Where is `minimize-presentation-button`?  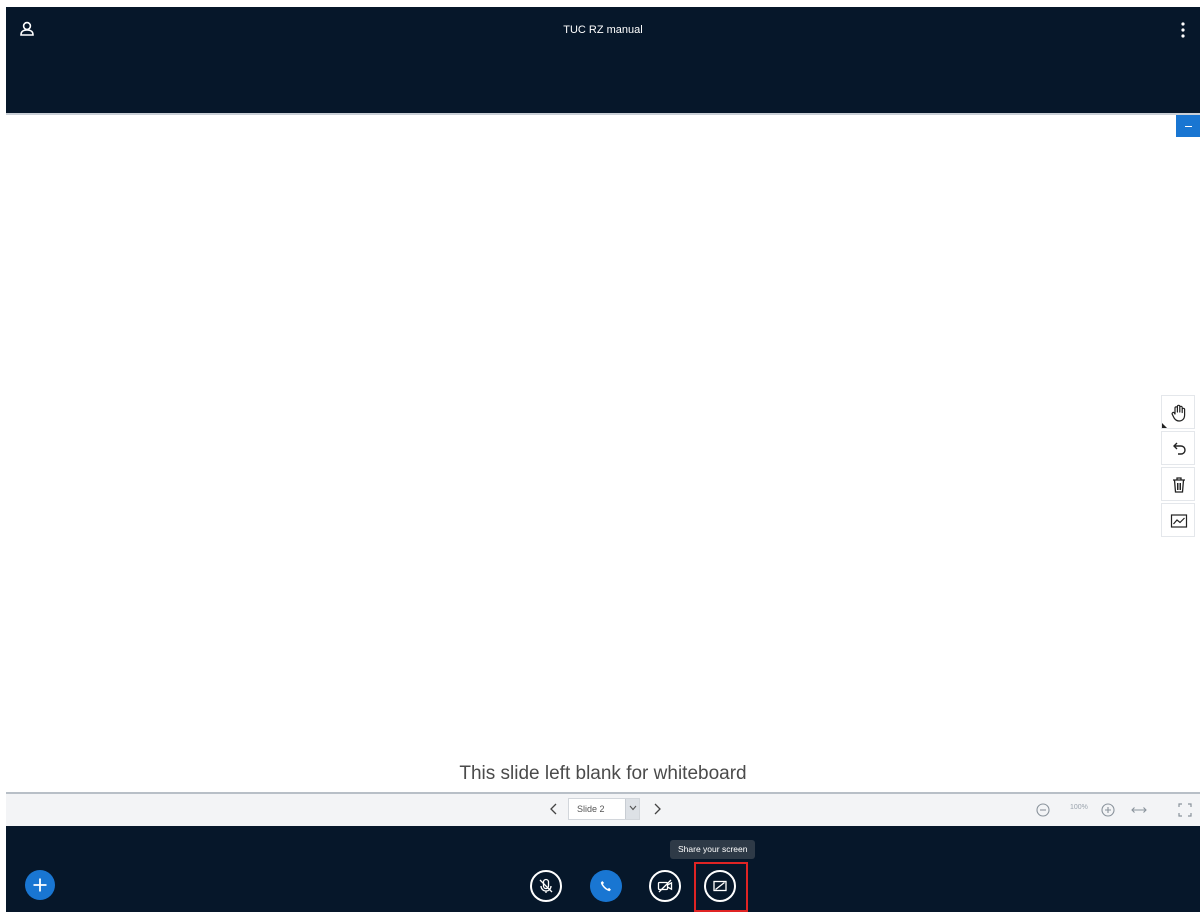
minimize-presentation-button is located at coordinates (1188, 126).